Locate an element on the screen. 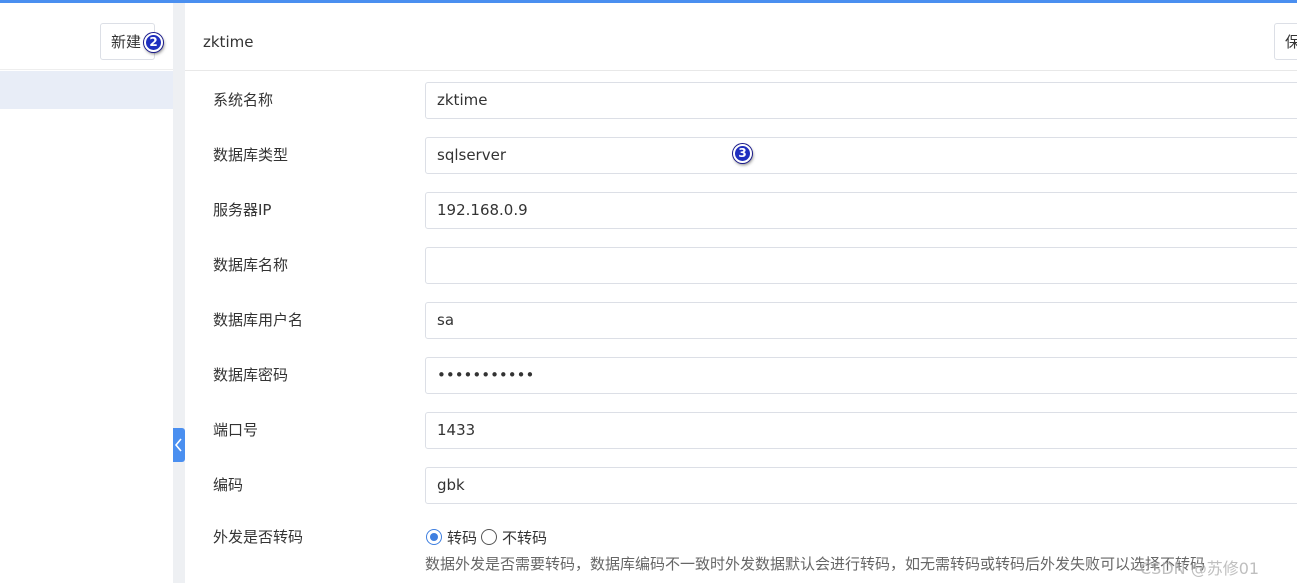  radio-transcode: 转码 is located at coordinates (451, 537).